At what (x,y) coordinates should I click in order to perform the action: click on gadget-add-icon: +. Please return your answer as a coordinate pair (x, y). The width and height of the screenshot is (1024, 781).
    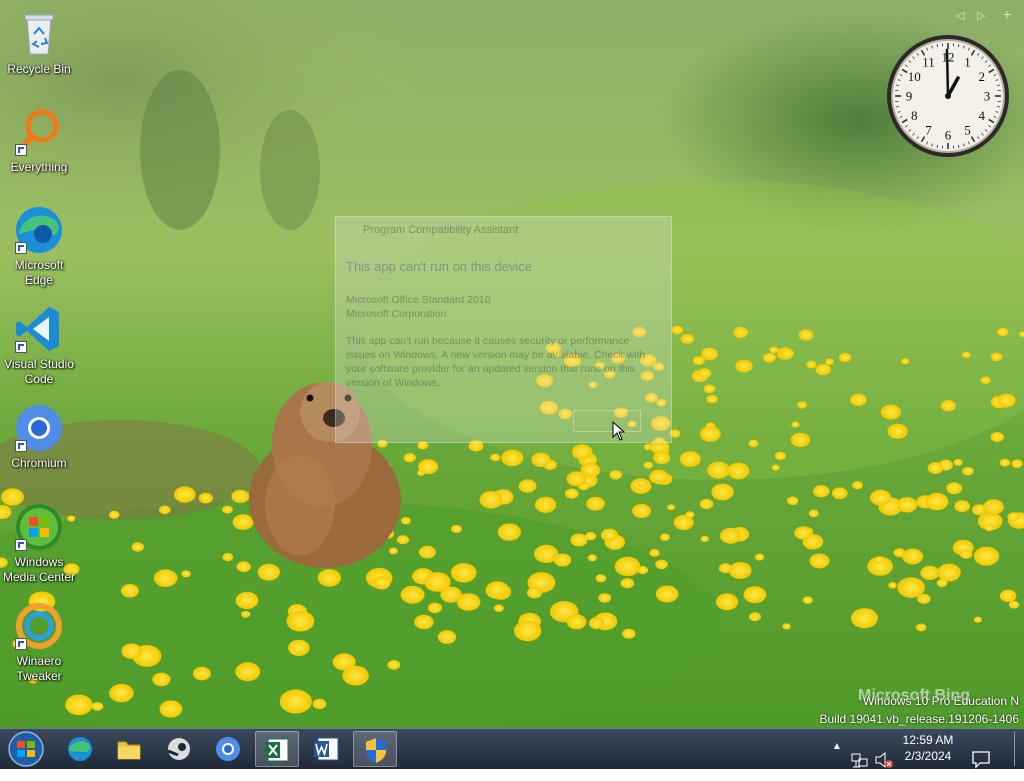
    Looking at the image, I should click on (1007, 14).